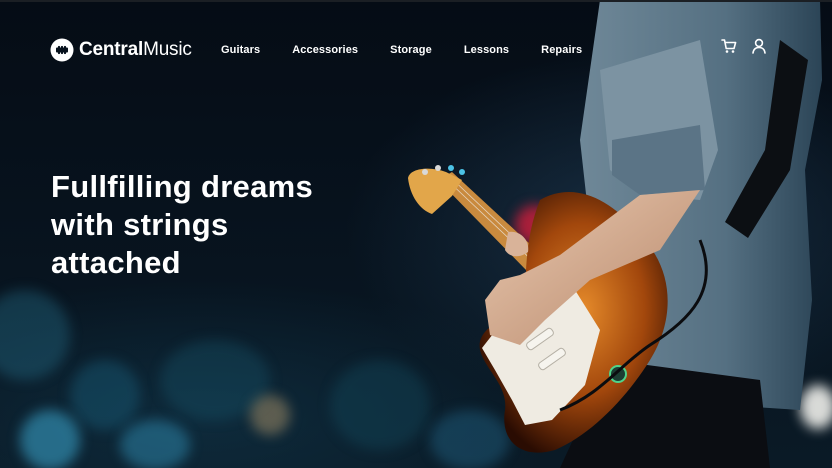  I want to click on nav-item-lessons: Lessons, so click(486, 50).